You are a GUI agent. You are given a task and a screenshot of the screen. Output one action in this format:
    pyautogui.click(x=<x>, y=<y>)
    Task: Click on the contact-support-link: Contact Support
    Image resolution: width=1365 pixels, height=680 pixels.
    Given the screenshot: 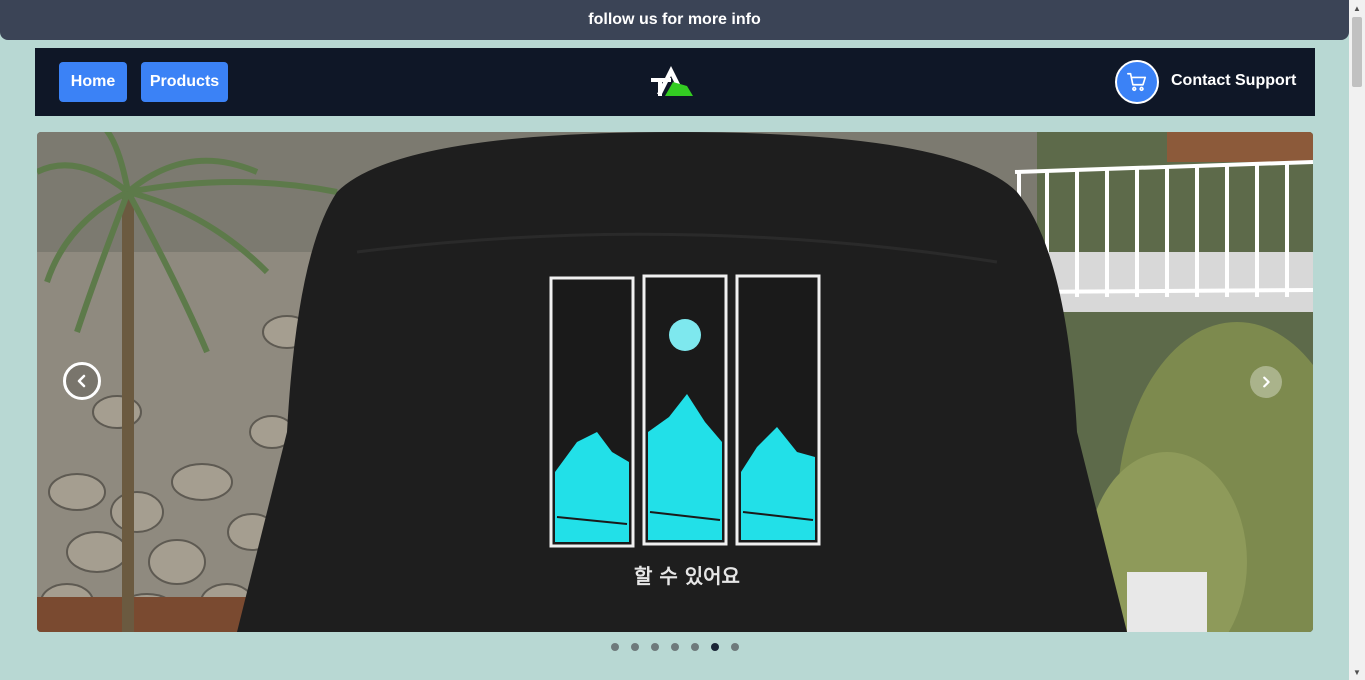 What is the action you would take?
    pyautogui.click(x=1233, y=81)
    